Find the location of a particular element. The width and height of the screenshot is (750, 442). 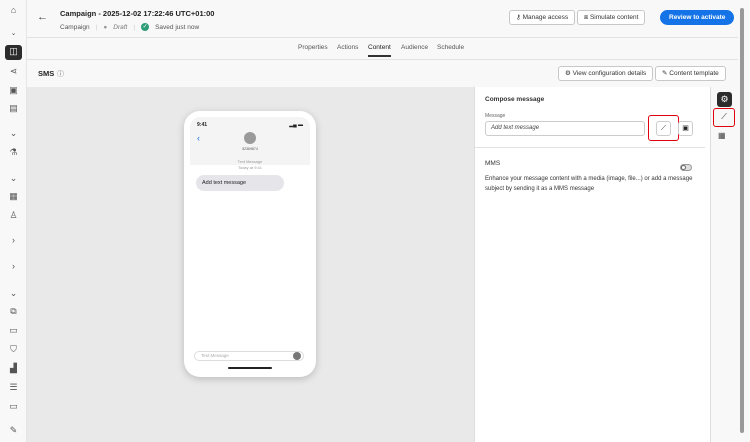

document-icon: ▤ is located at coordinates (13, 108).